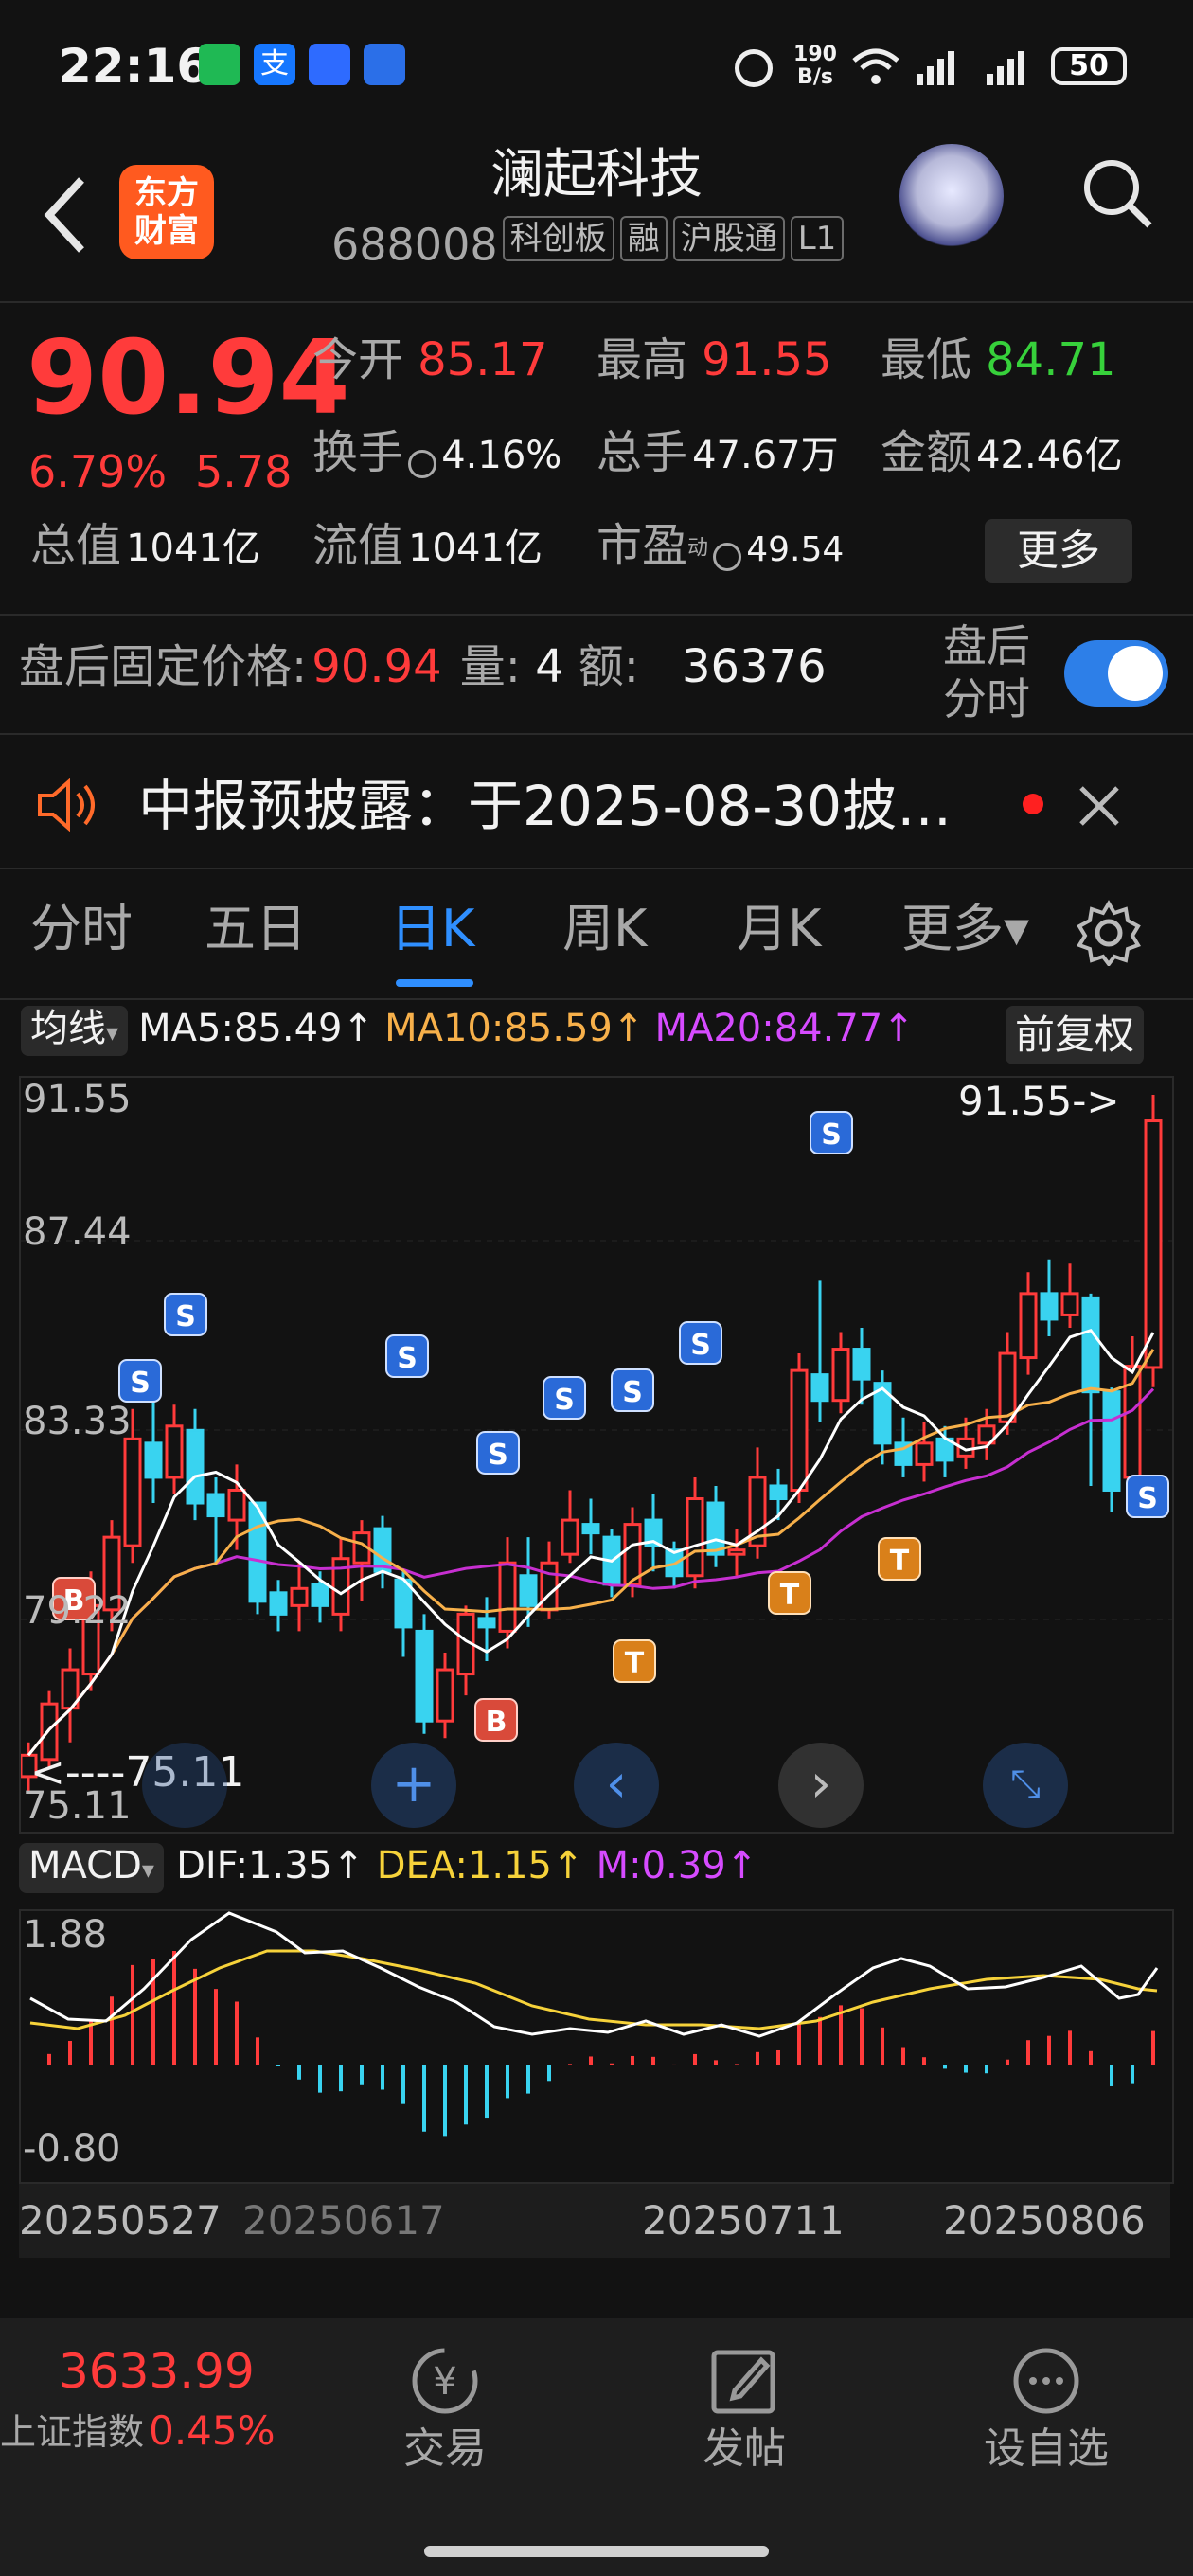 This screenshot has height=2576, width=1193. Describe the element at coordinates (219, 64) in the screenshot. I see `wechat-icon` at that location.